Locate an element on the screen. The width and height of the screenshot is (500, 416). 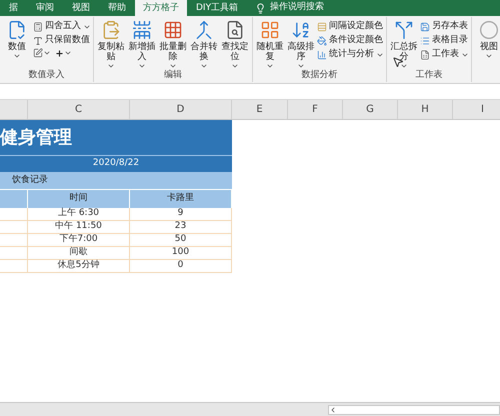
table-cell: 间歇 is located at coordinates (79, 253).